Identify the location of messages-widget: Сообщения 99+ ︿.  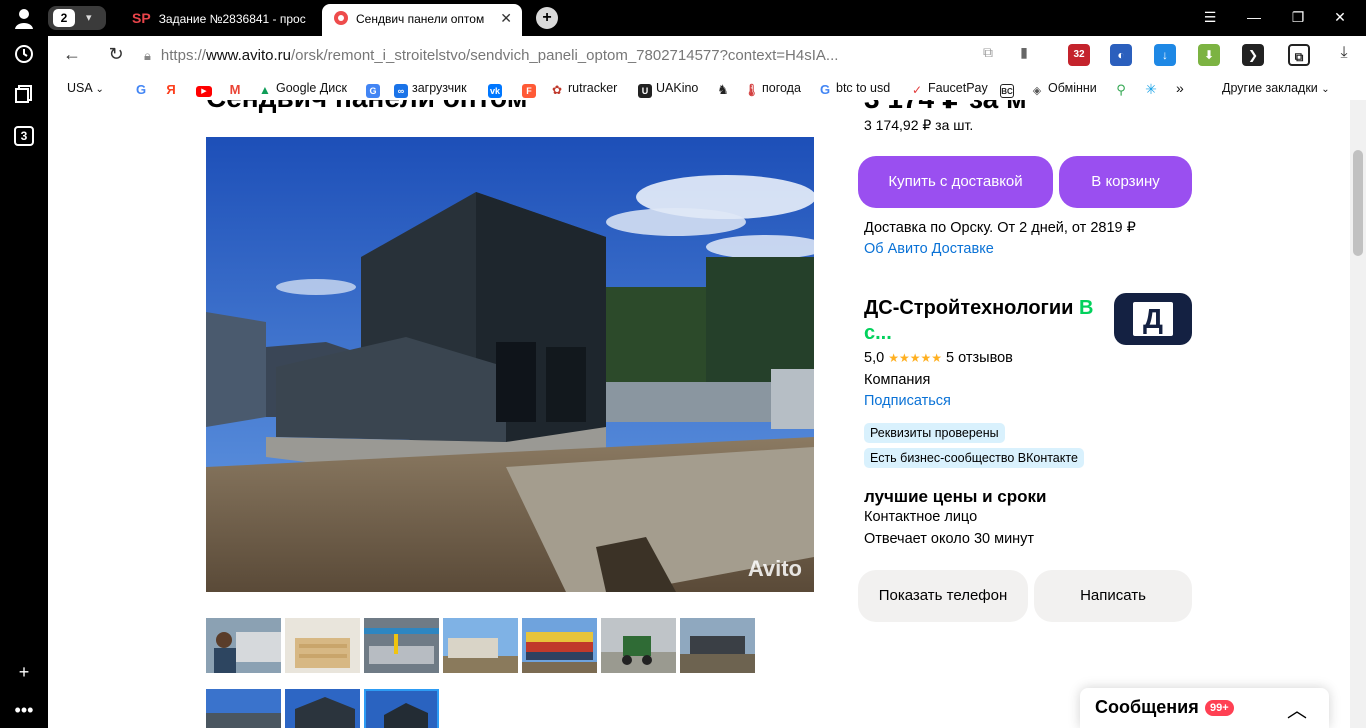
(1204, 708).